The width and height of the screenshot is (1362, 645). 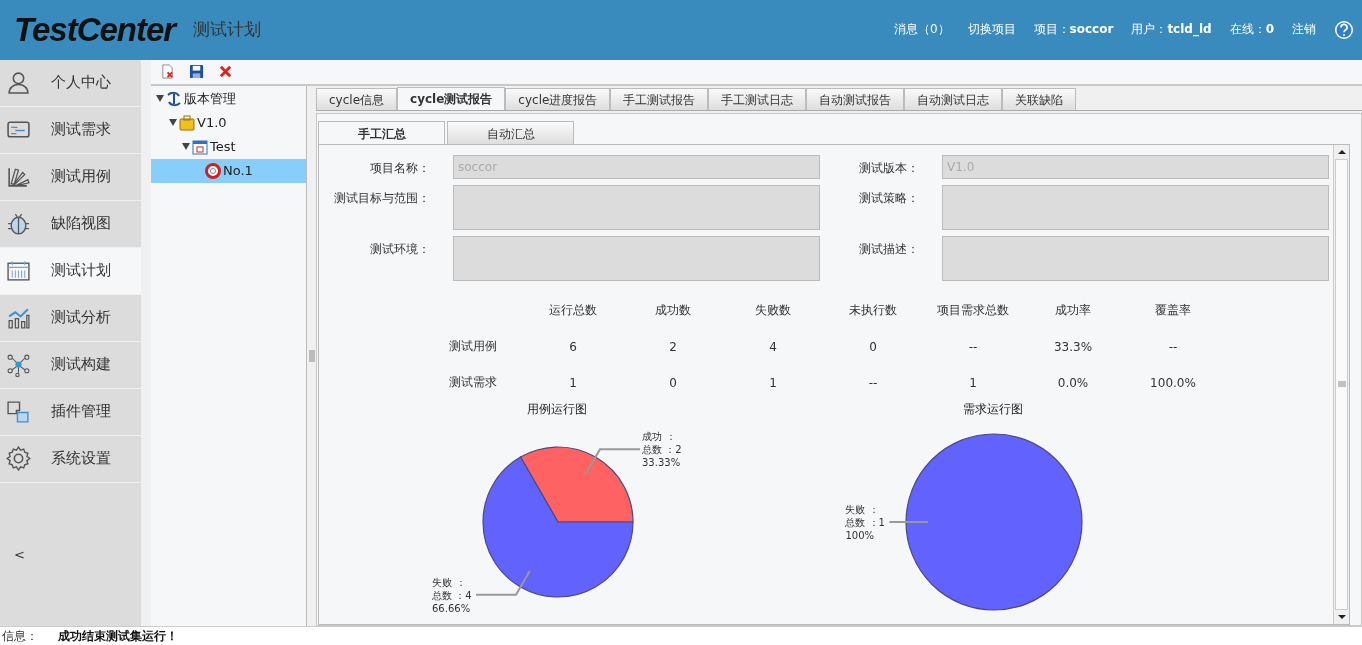 What do you see at coordinates (973, 311) in the screenshot?
I see `column-header: 项目需求总数` at bounding box center [973, 311].